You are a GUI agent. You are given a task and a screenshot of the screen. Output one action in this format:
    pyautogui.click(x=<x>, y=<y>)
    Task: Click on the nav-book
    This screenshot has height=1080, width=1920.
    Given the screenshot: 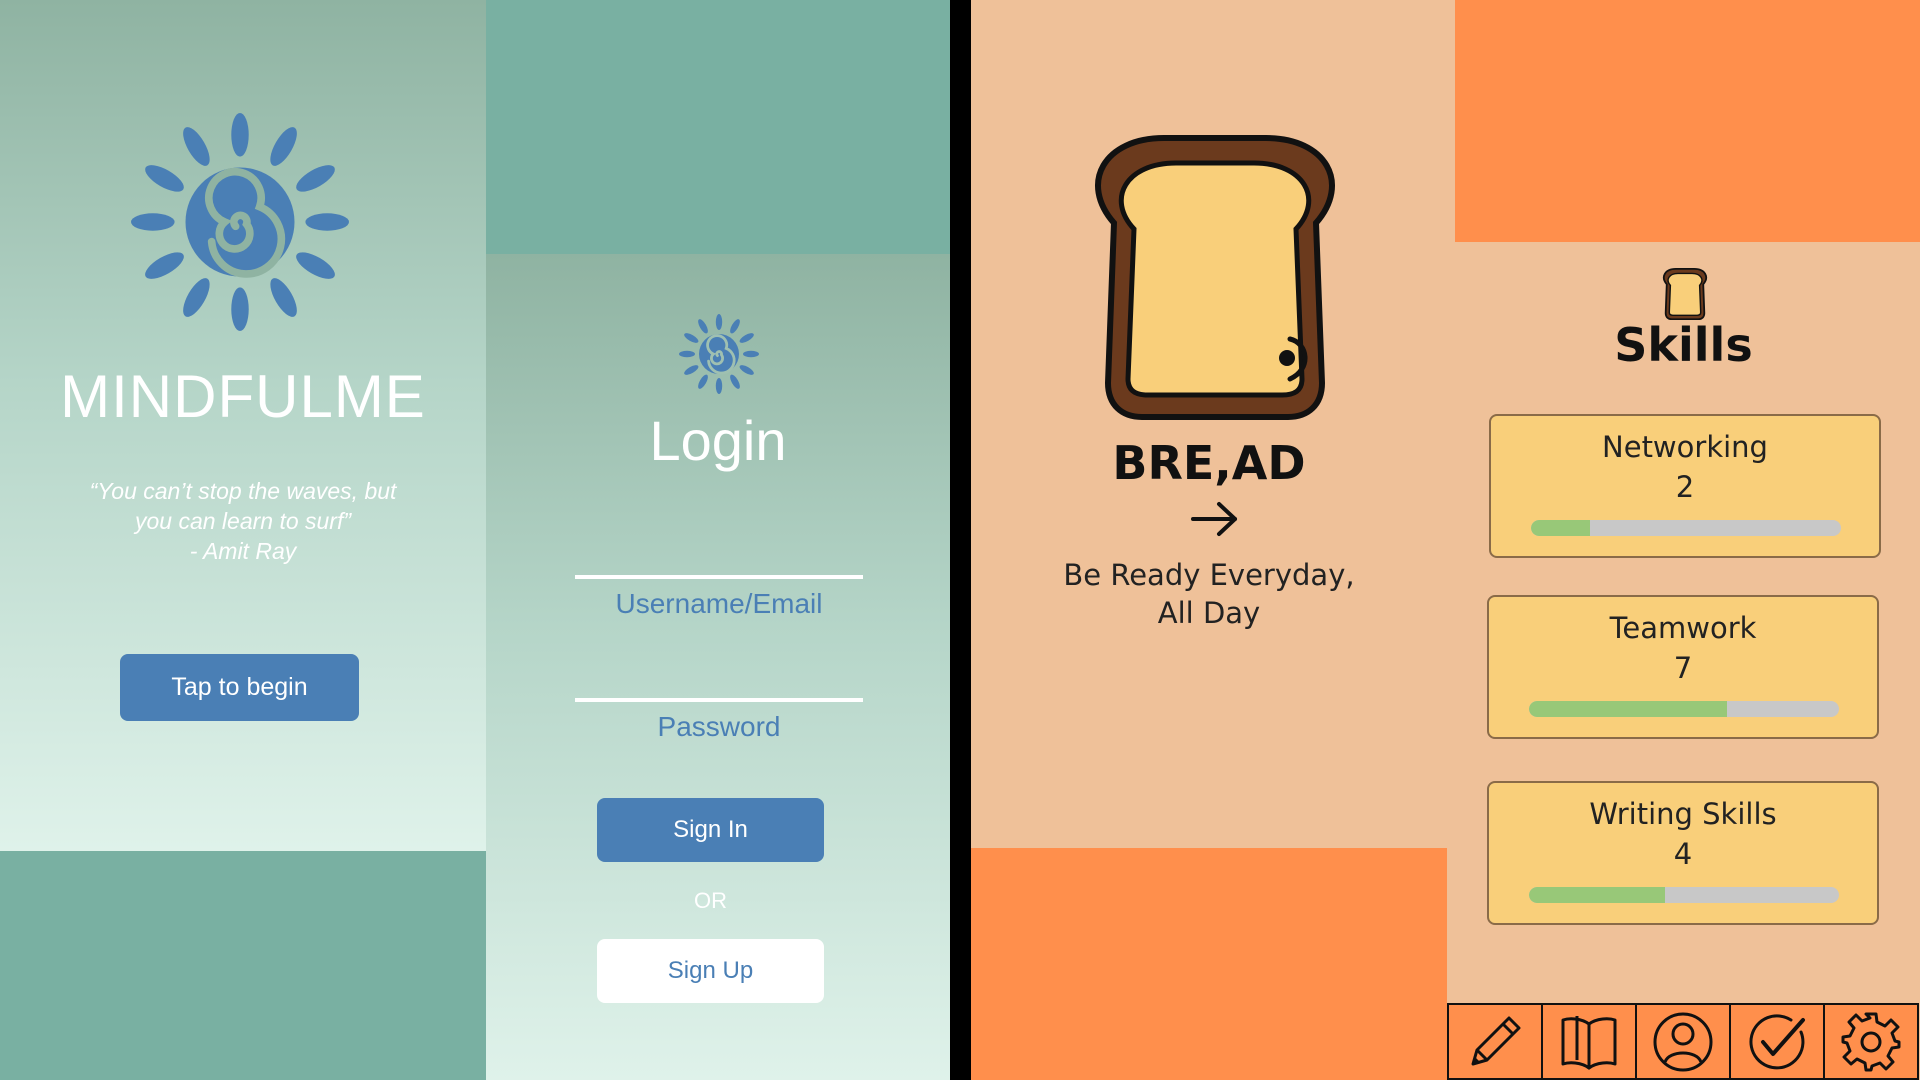 What is the action you would take?
    pyautogui.click(x=1589, y=1041)
    